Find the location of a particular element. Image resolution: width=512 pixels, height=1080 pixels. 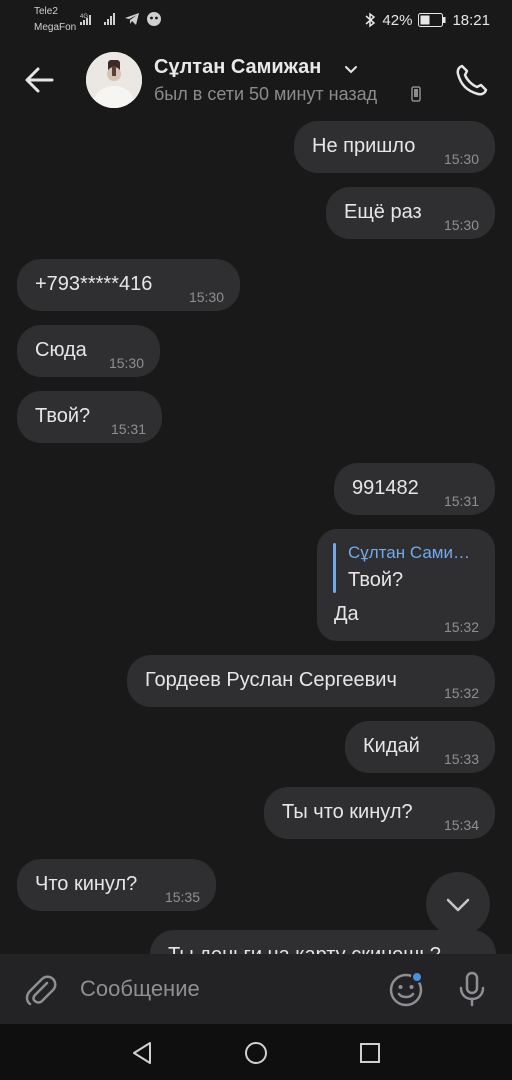

status-right: 42% 18:21 is located at coordinates (427, 20).